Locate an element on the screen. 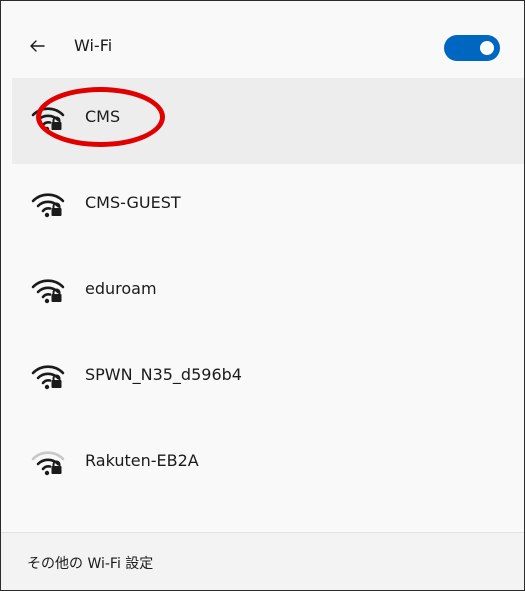 The width and height of the screenshot is (525, 591). network-item-cms: CMS is located at coordinates (268, 121).